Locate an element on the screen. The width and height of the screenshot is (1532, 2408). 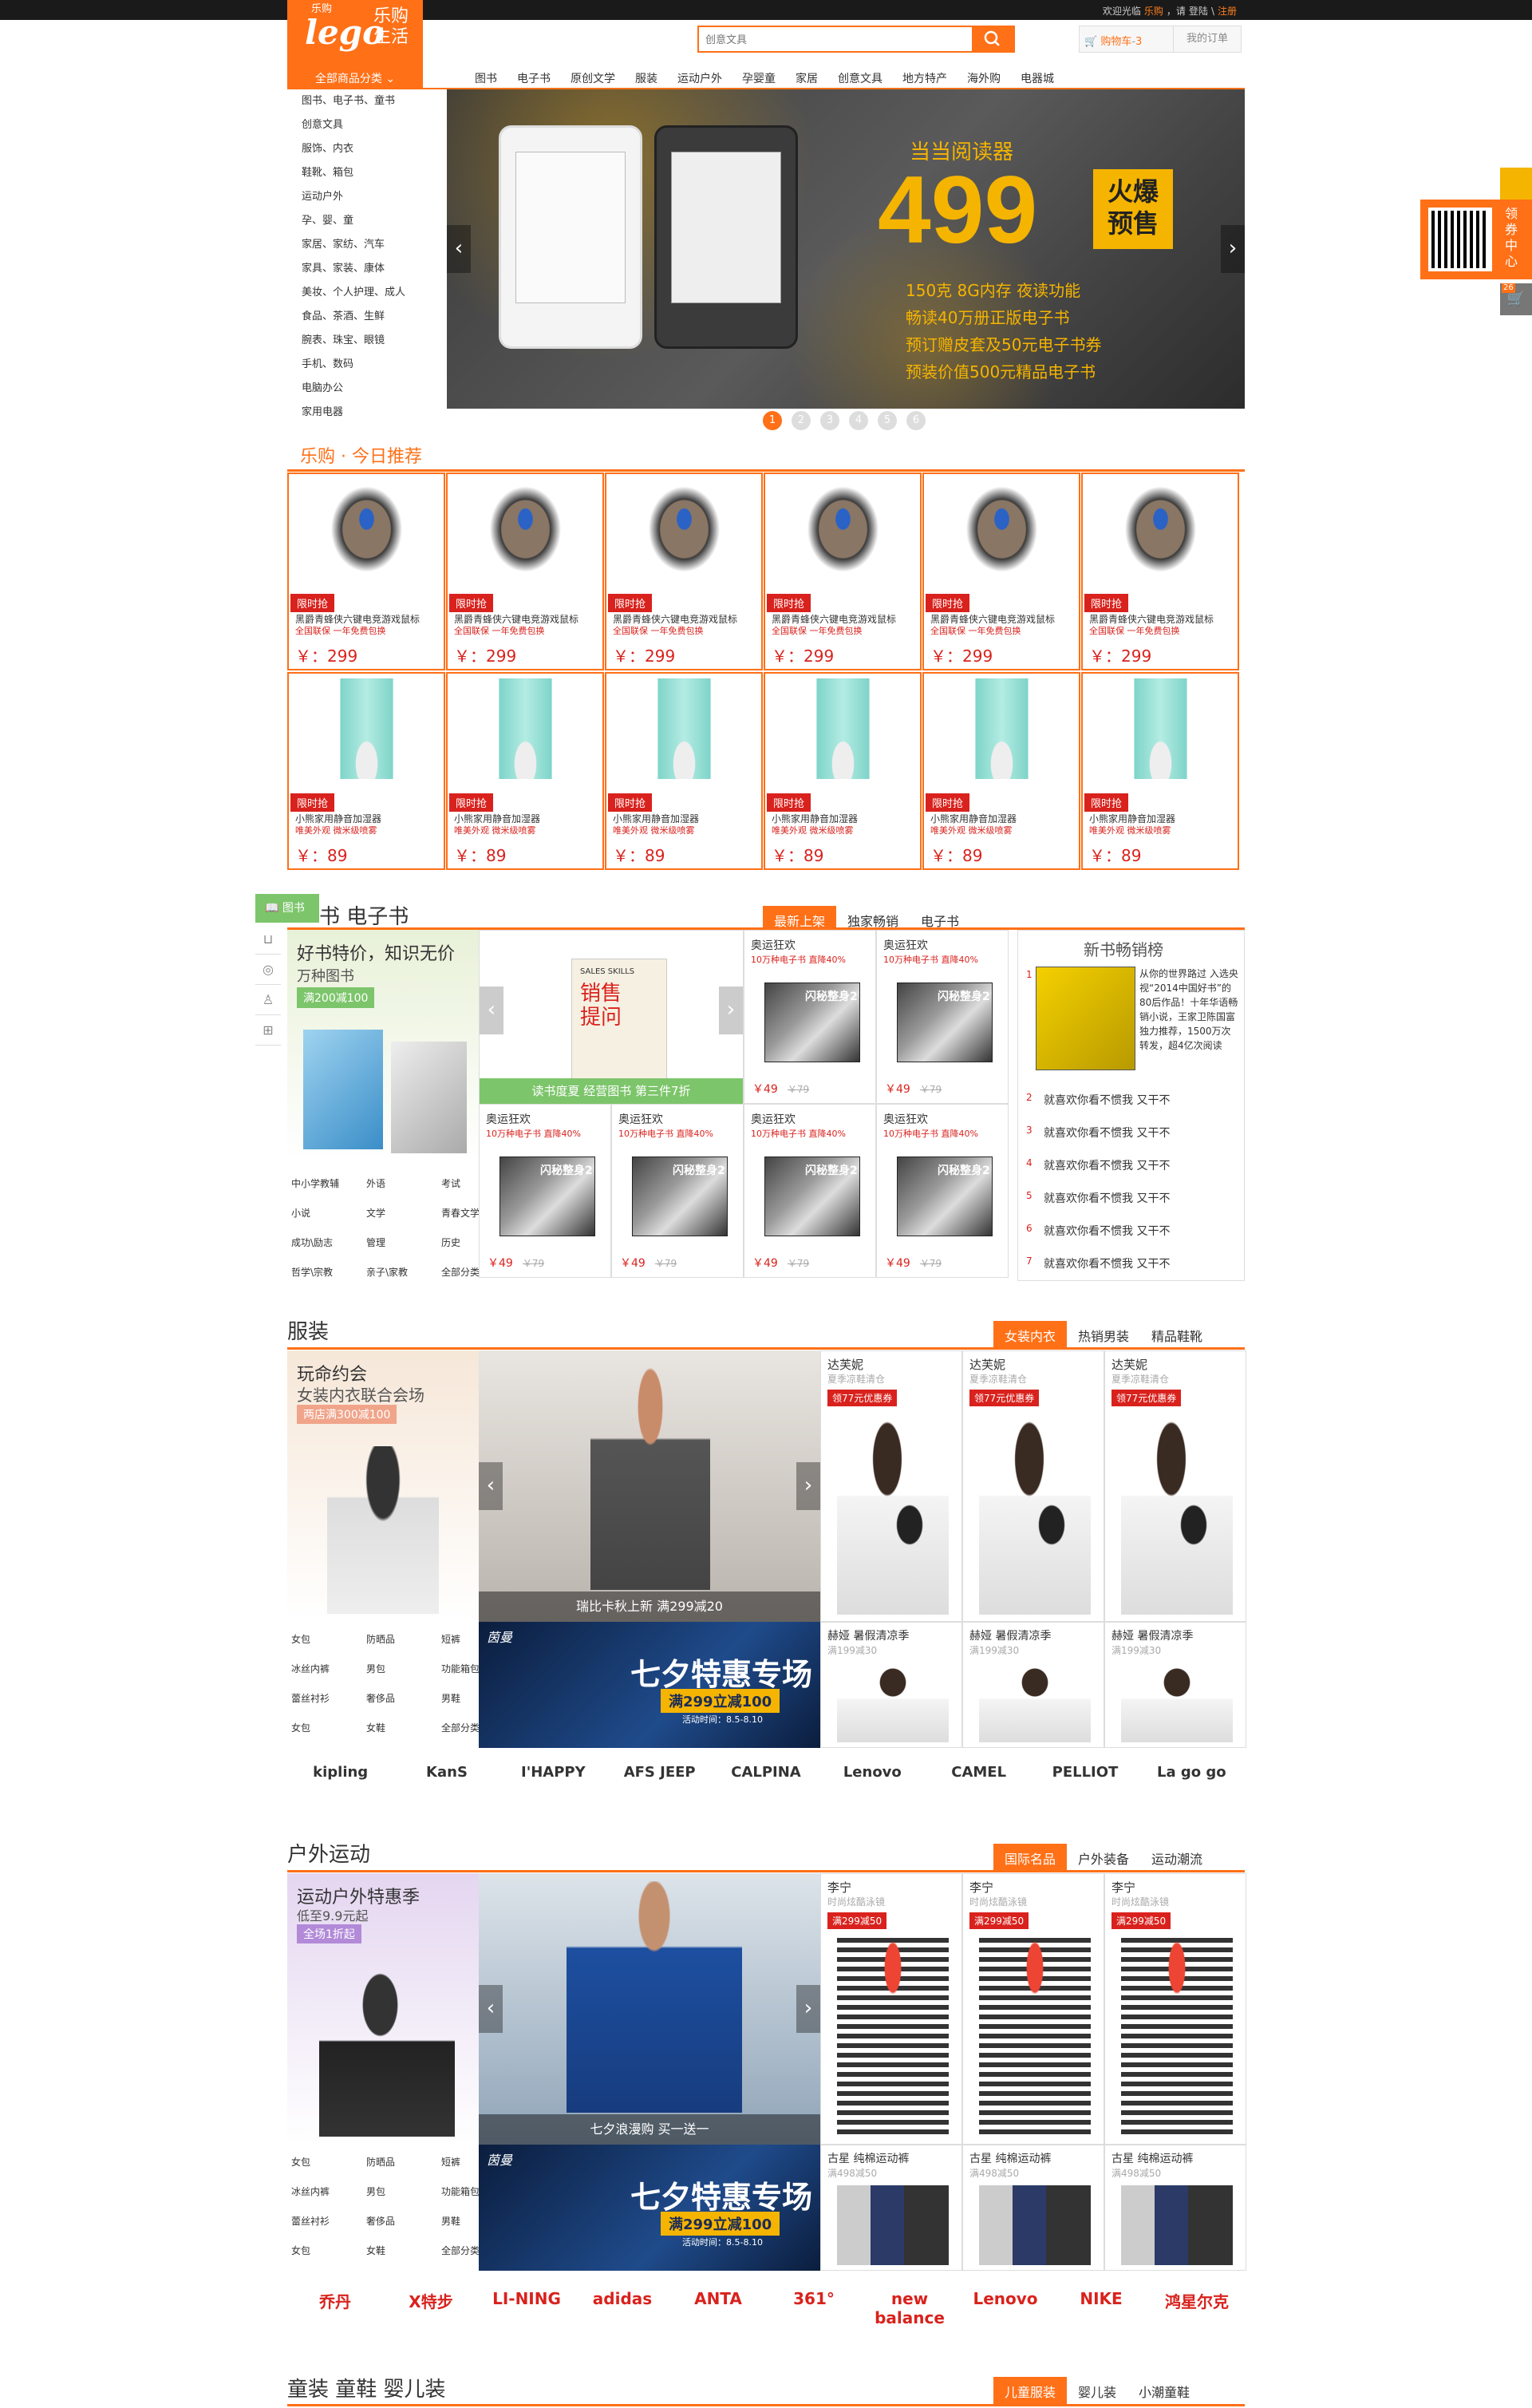
subcategory-link: 管理 is located at coordinates (404, 1243).